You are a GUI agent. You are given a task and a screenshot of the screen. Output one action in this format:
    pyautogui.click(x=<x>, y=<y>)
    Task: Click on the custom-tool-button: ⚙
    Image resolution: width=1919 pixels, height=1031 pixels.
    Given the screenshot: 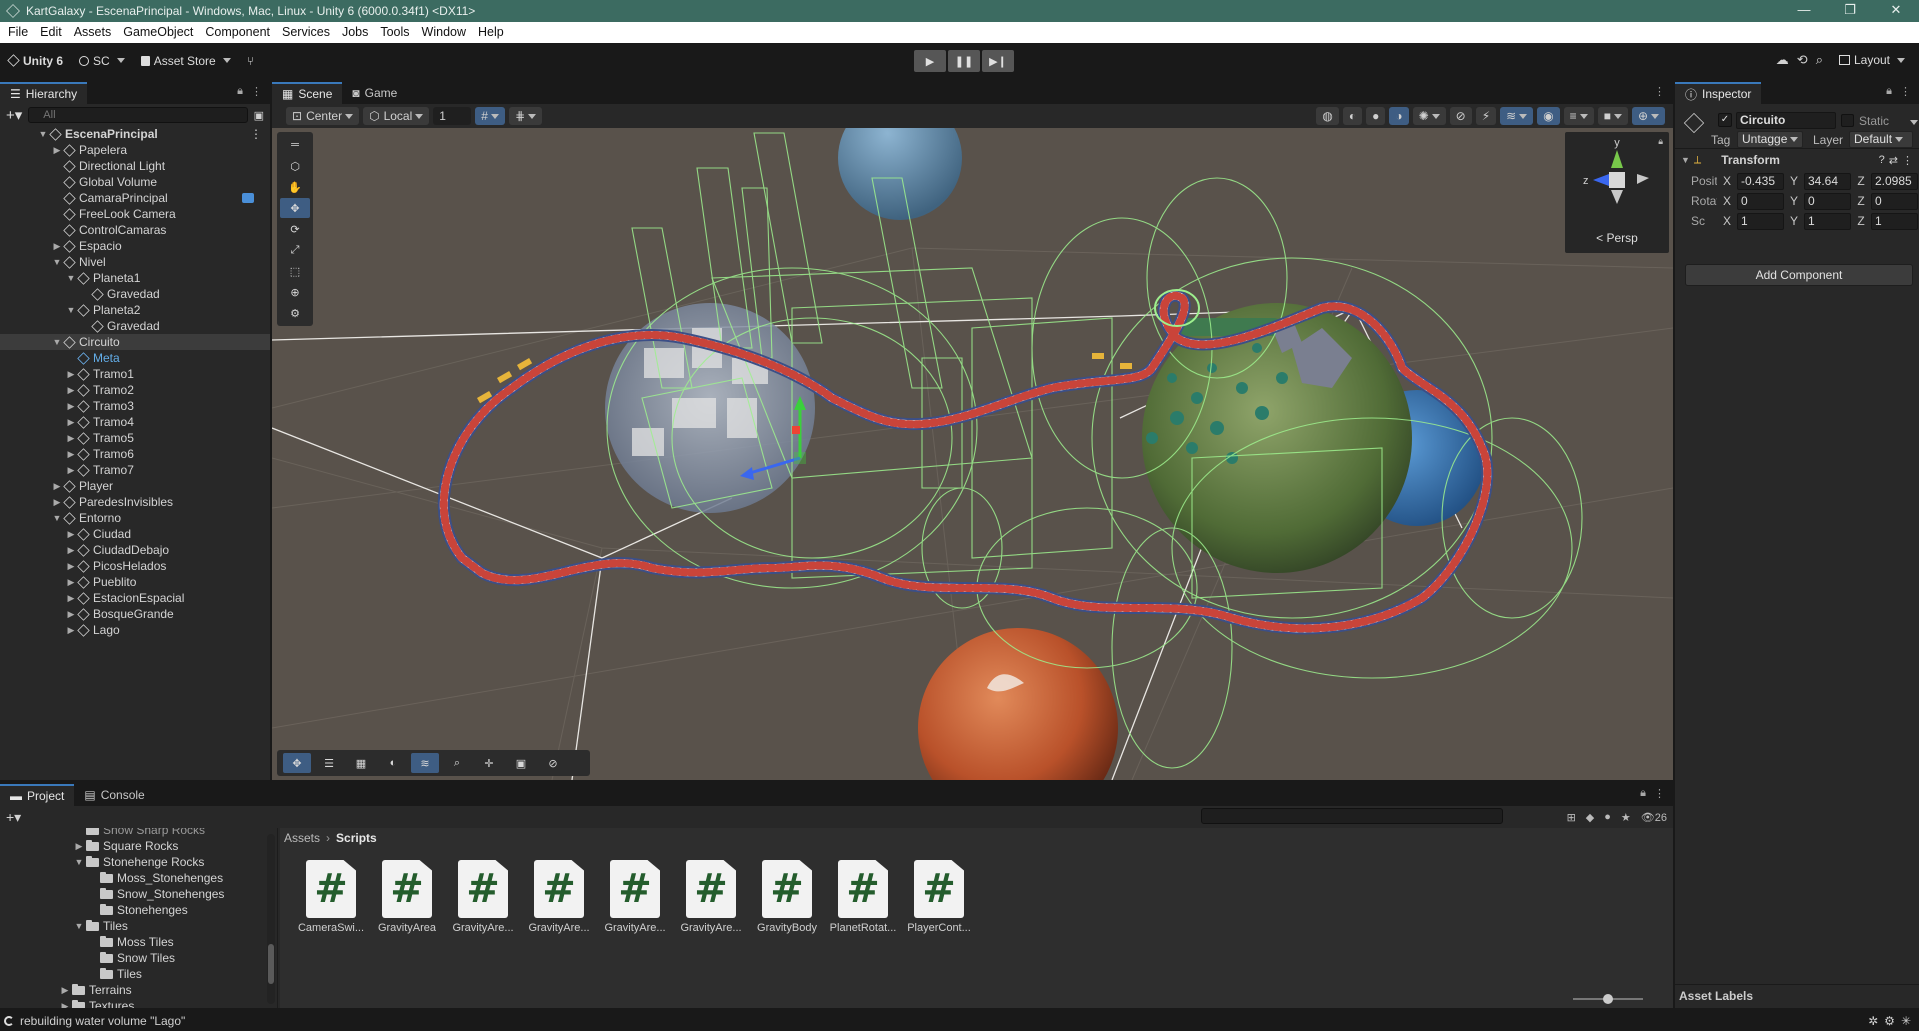 What is the action you would take?
    pyautogui.click(x=295, y=313)
    